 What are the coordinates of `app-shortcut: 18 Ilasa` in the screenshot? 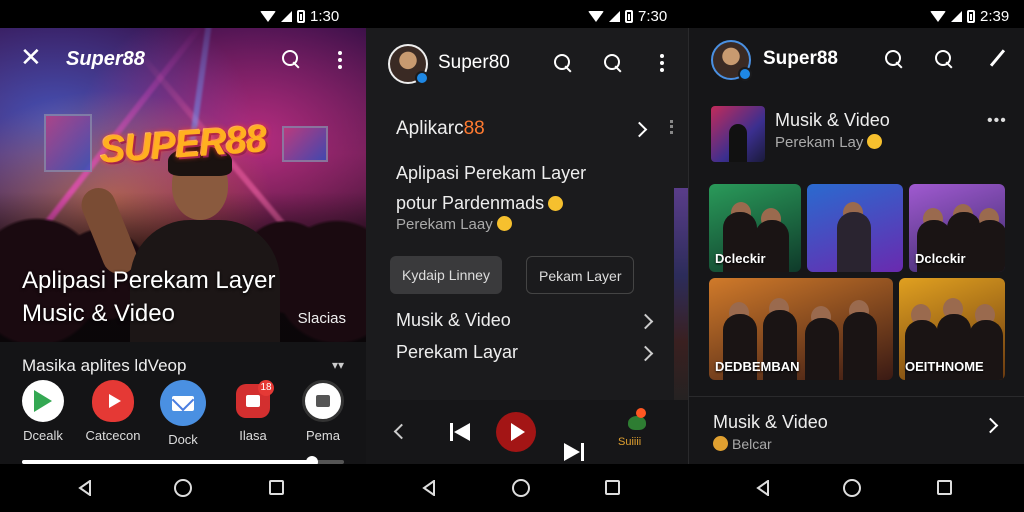 It's located at (253, 413).